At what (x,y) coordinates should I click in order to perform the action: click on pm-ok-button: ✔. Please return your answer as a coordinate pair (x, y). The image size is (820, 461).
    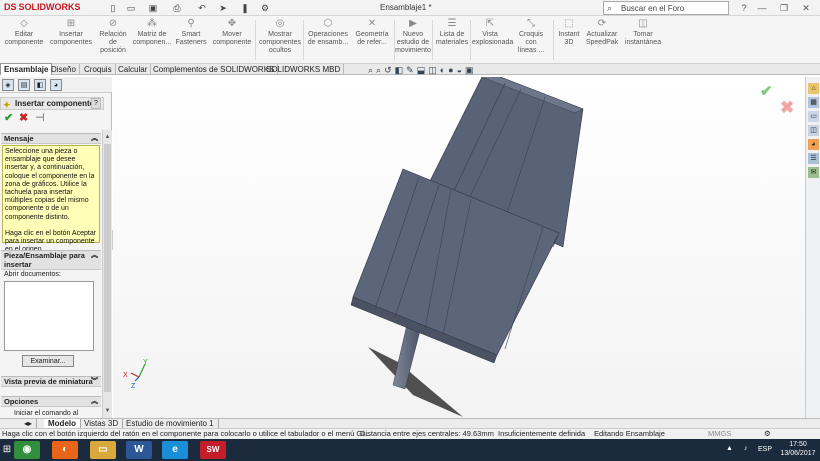
    Looking at the image, I should click on (8, 118).